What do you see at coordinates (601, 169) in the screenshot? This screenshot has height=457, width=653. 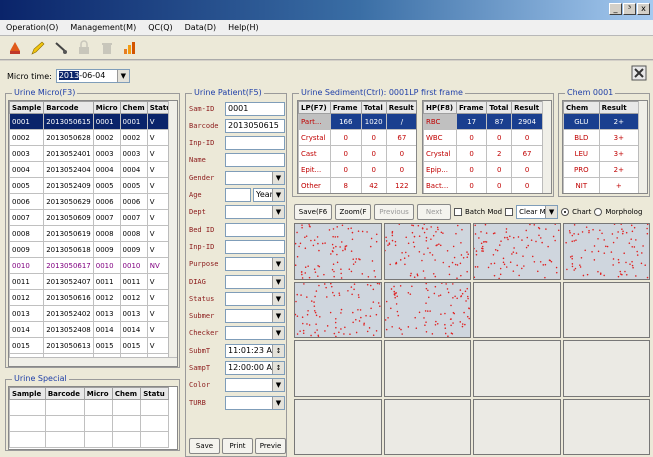 I see `table-row: PRO 2+` at bounding box center [601, 169].